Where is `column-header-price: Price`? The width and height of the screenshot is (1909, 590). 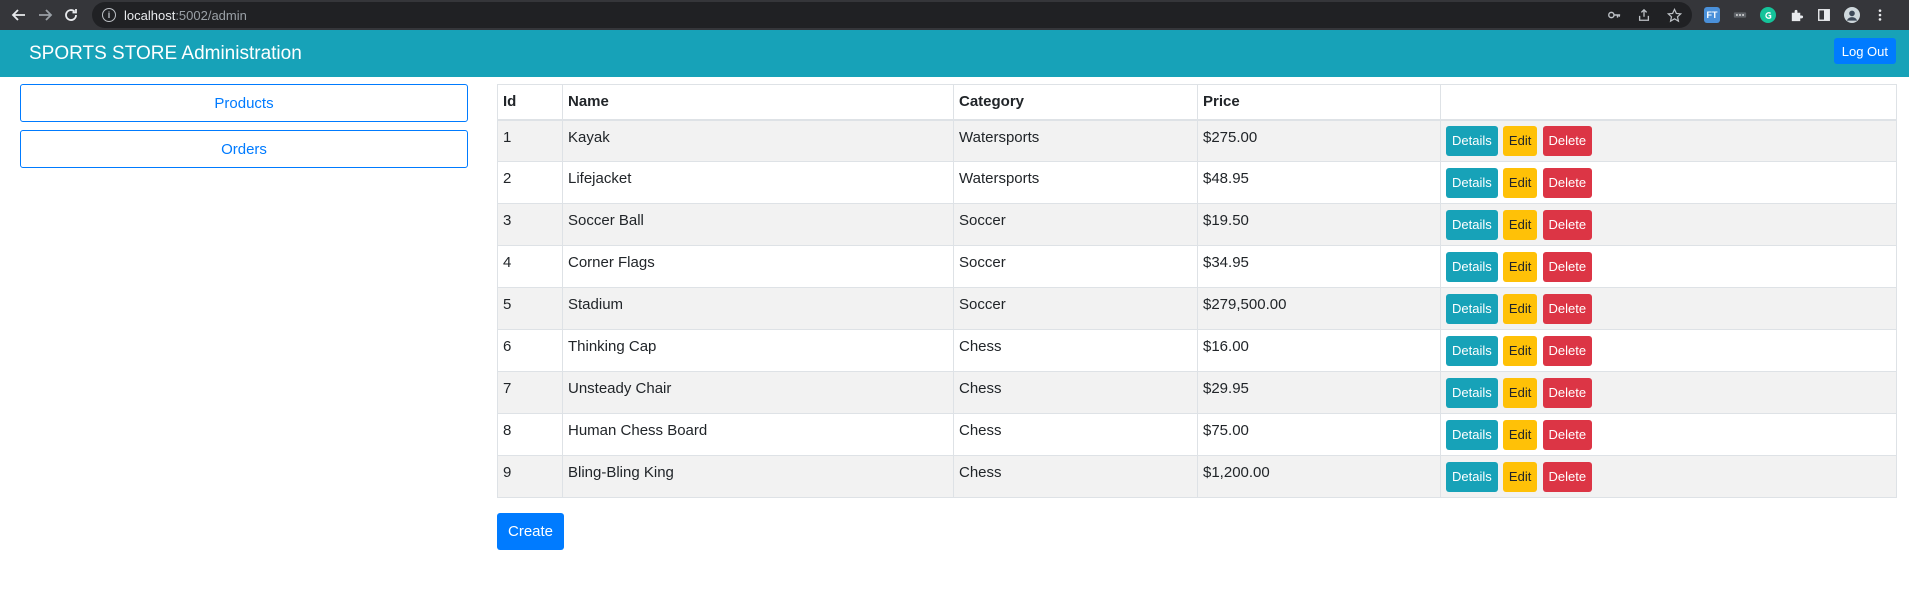 column-header-price: Price is located at coordinates (1319, 102).